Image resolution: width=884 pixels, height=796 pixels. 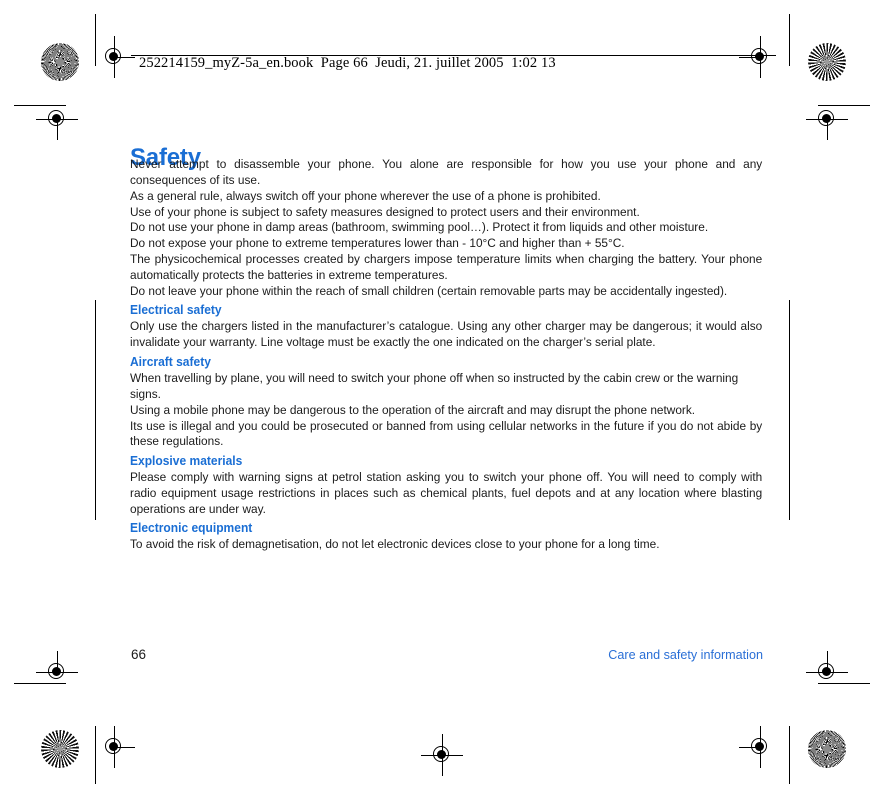 I want to click on registration-target-right-upper, so click(x=827, y=121).